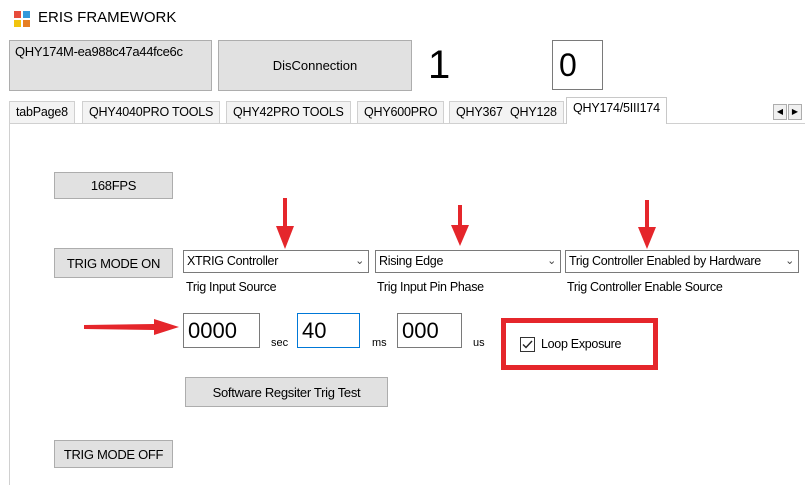 The image size is (805, 485). What do you see at coordinates (113, 263) in the screenshot?
I see `trig-mode-on-button: TRIG MODE ON` at bounding box center [113, 263].